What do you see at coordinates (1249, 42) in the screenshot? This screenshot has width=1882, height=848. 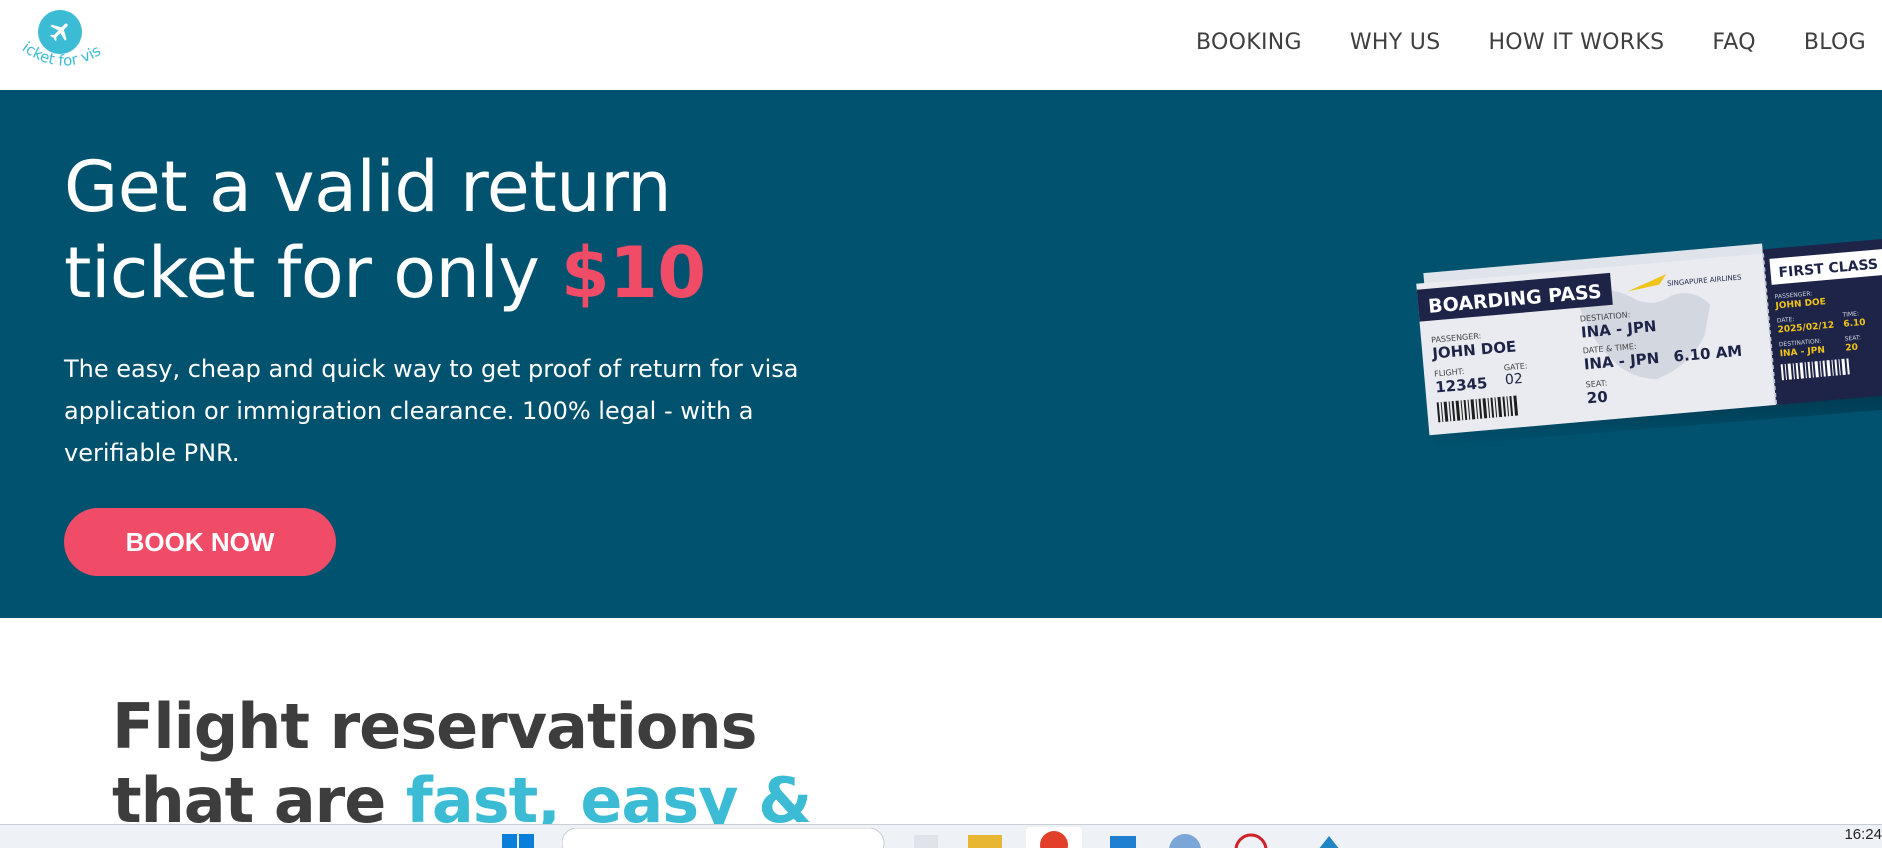 I see `nav-booking: BOOKING` at bounding box center [1249, 42].